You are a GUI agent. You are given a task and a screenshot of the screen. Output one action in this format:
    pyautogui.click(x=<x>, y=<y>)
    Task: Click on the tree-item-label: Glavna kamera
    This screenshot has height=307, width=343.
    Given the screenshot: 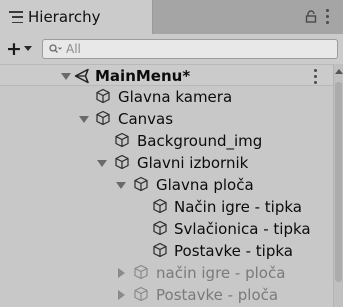 What is the action you would take?
    pyautogui.click(x=175, y=97)
    